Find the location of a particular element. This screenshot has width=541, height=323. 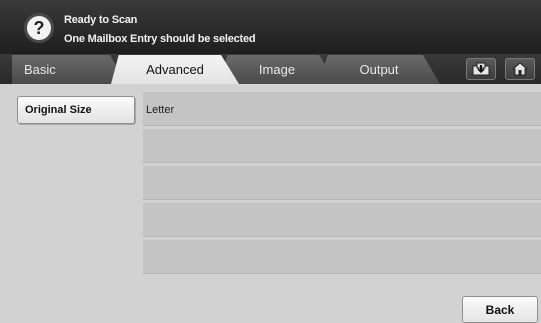

help-button: ? is located at coordinates (39, 28).